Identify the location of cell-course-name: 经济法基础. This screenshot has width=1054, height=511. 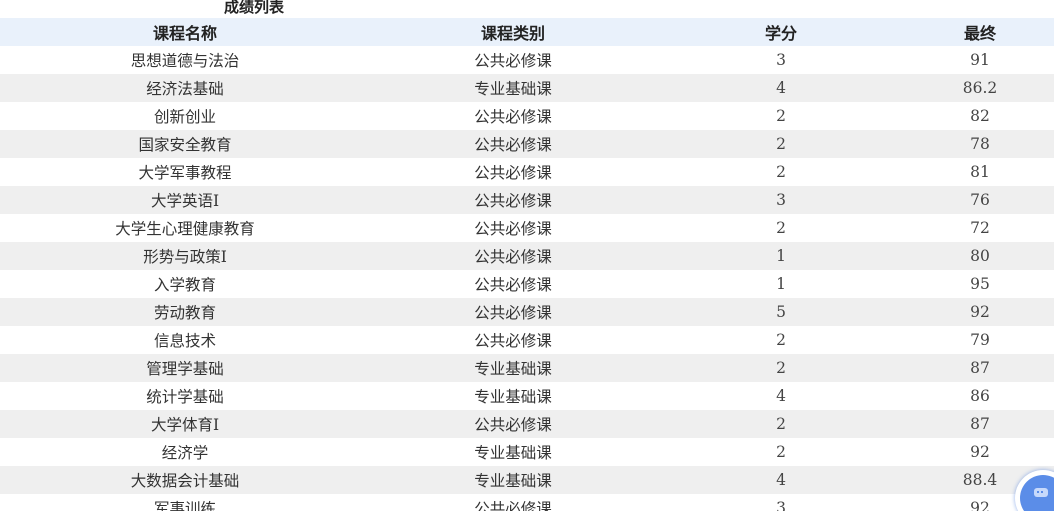
(185, 88).